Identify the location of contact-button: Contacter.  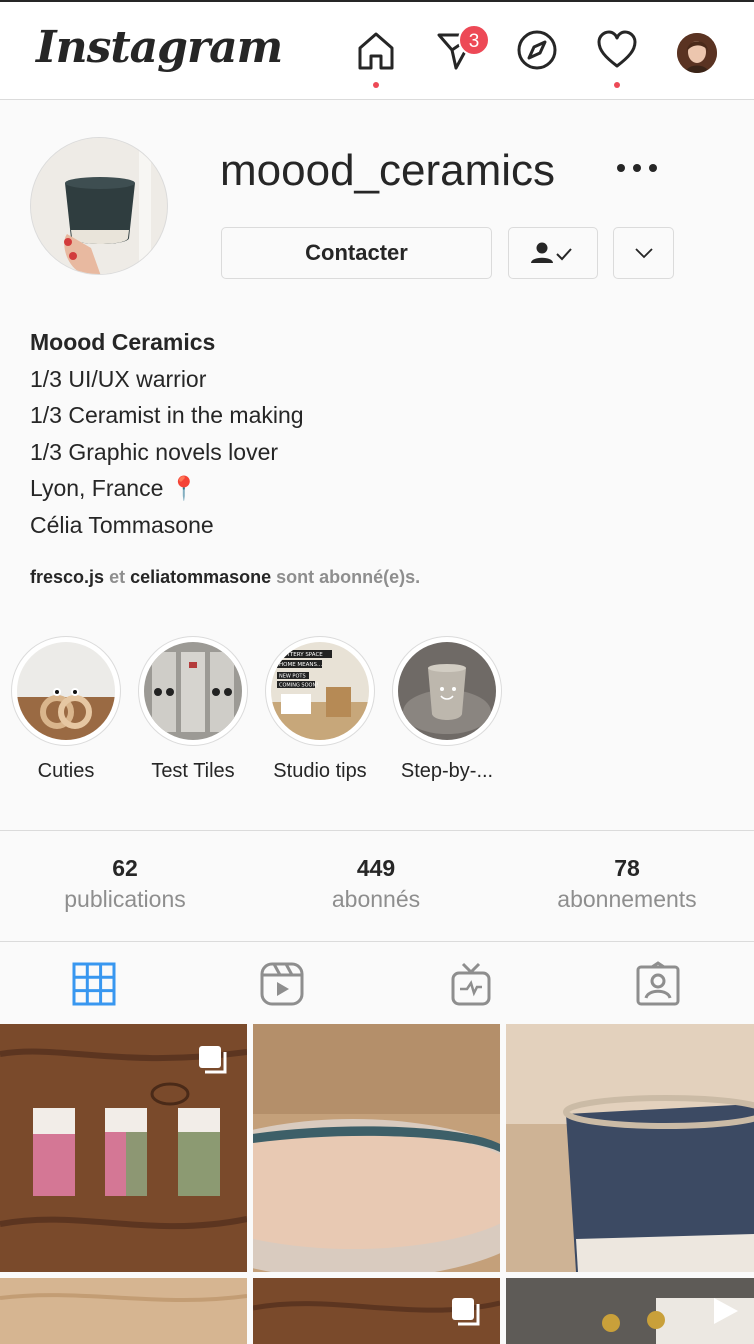
(356, 253).